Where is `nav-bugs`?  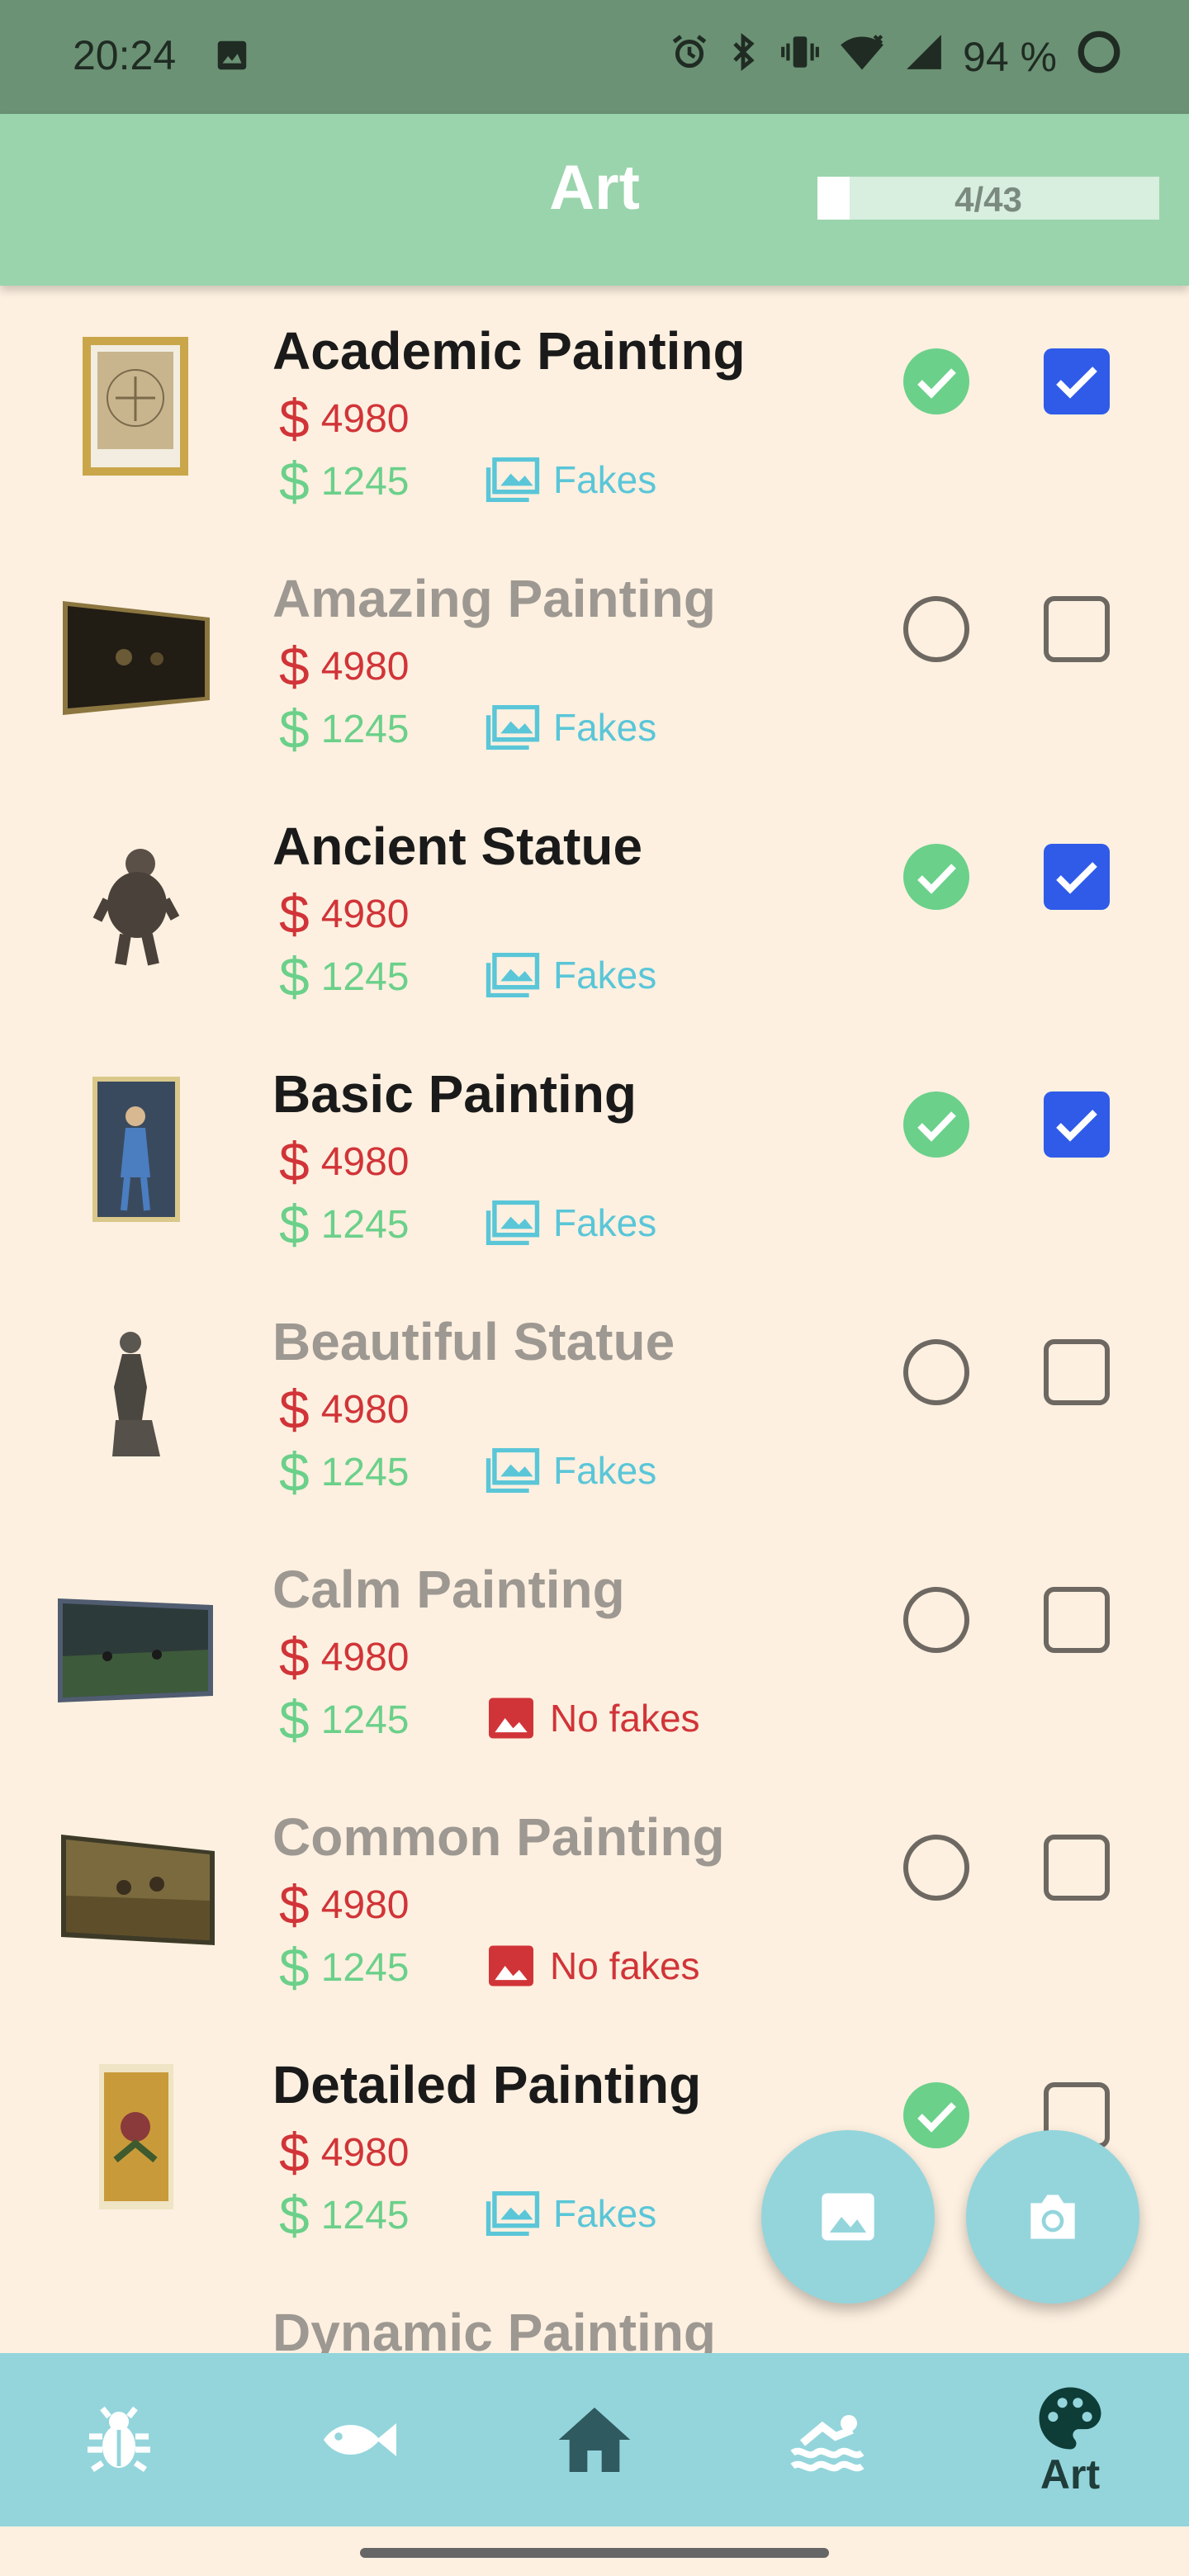 nav-bugs is located at coordinates (119, 2439).